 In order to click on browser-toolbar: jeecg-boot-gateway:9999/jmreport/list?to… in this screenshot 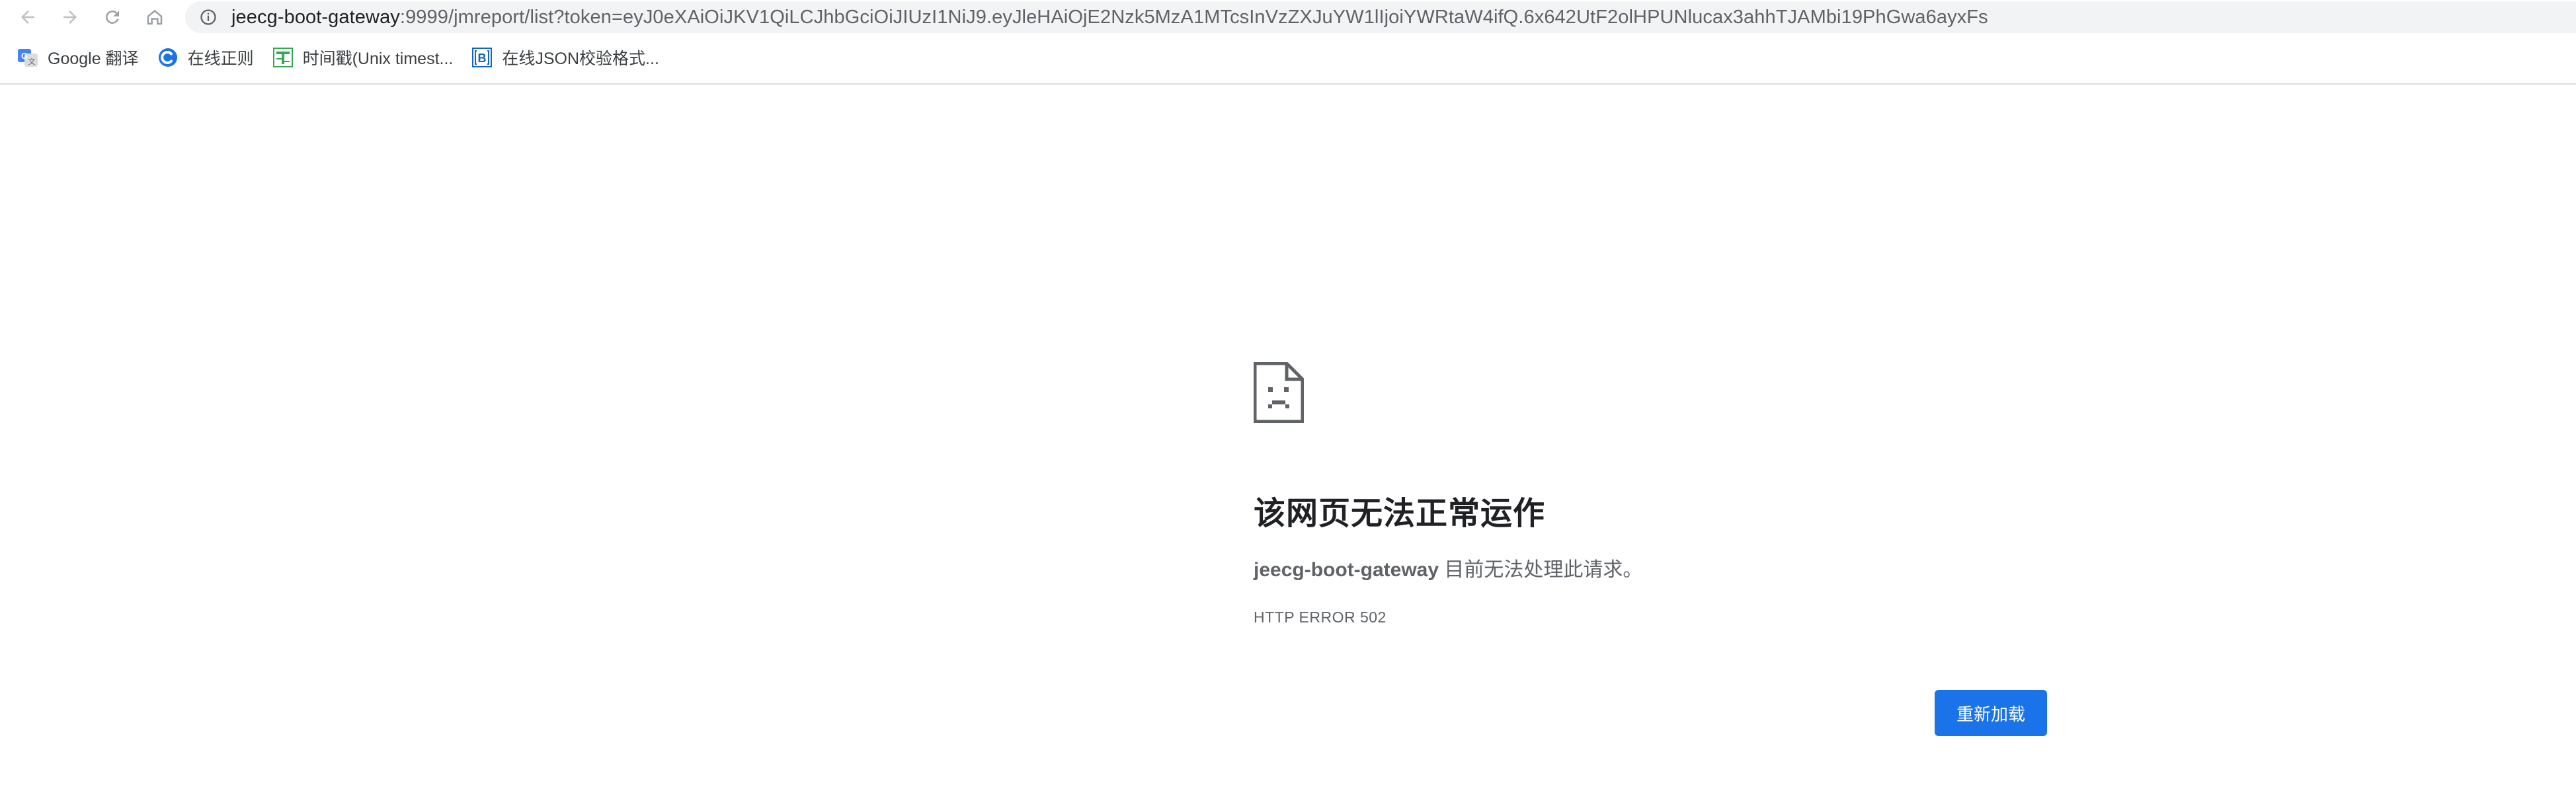, I will do `click(1288, 17)`.